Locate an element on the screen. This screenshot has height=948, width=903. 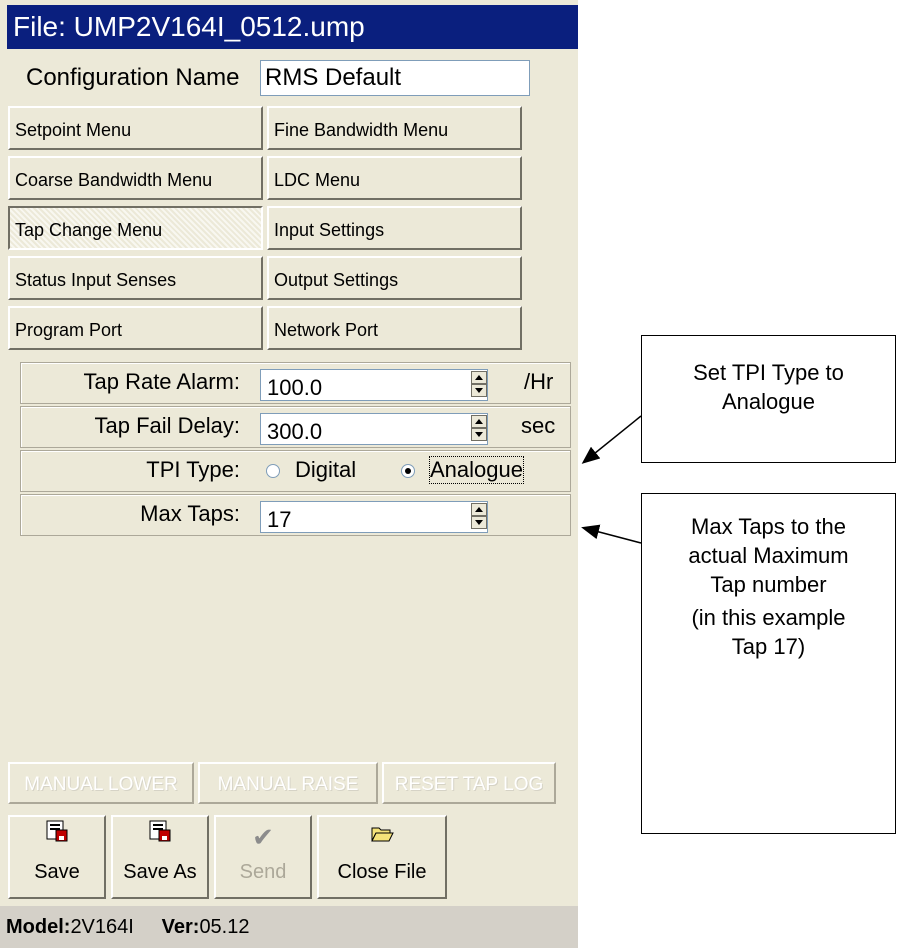
tap-rate-alarm-spinner is located at coordinates (479, 385).